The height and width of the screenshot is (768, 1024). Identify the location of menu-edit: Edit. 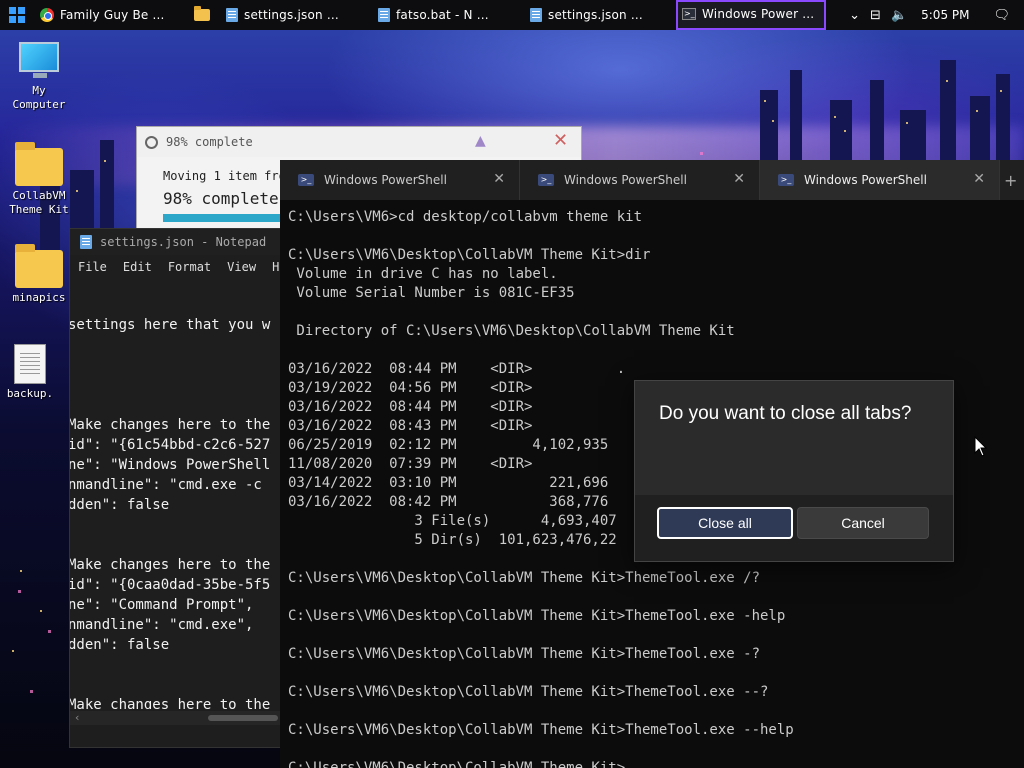
(137, 267).